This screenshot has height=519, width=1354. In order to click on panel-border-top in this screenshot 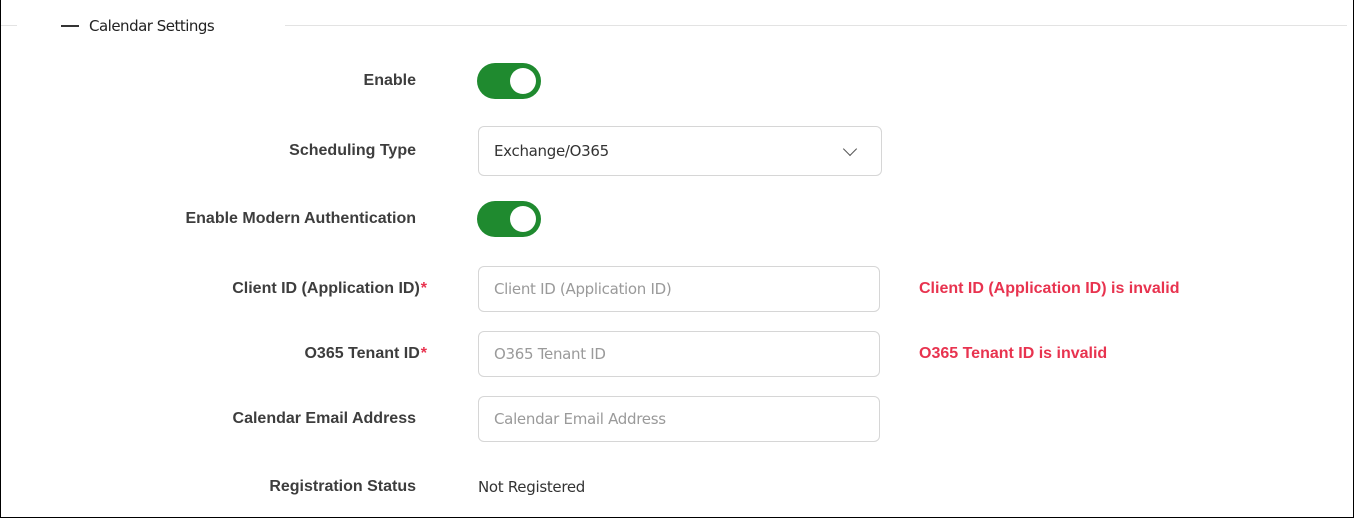, I will do `click(816, 25)`.